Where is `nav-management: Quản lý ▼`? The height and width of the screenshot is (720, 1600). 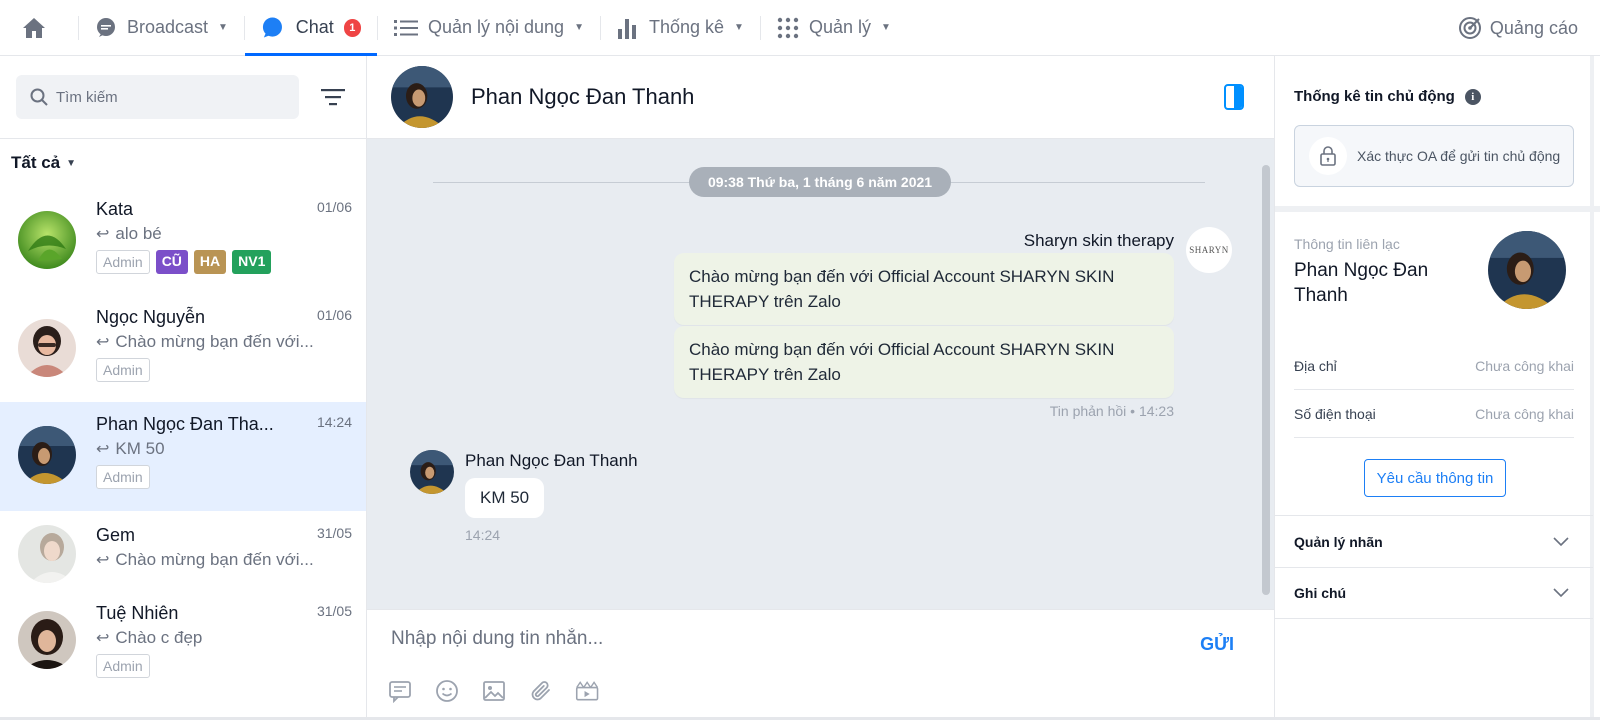
nav-management: Quản lý ▼ is located at coordinates (834, 28).